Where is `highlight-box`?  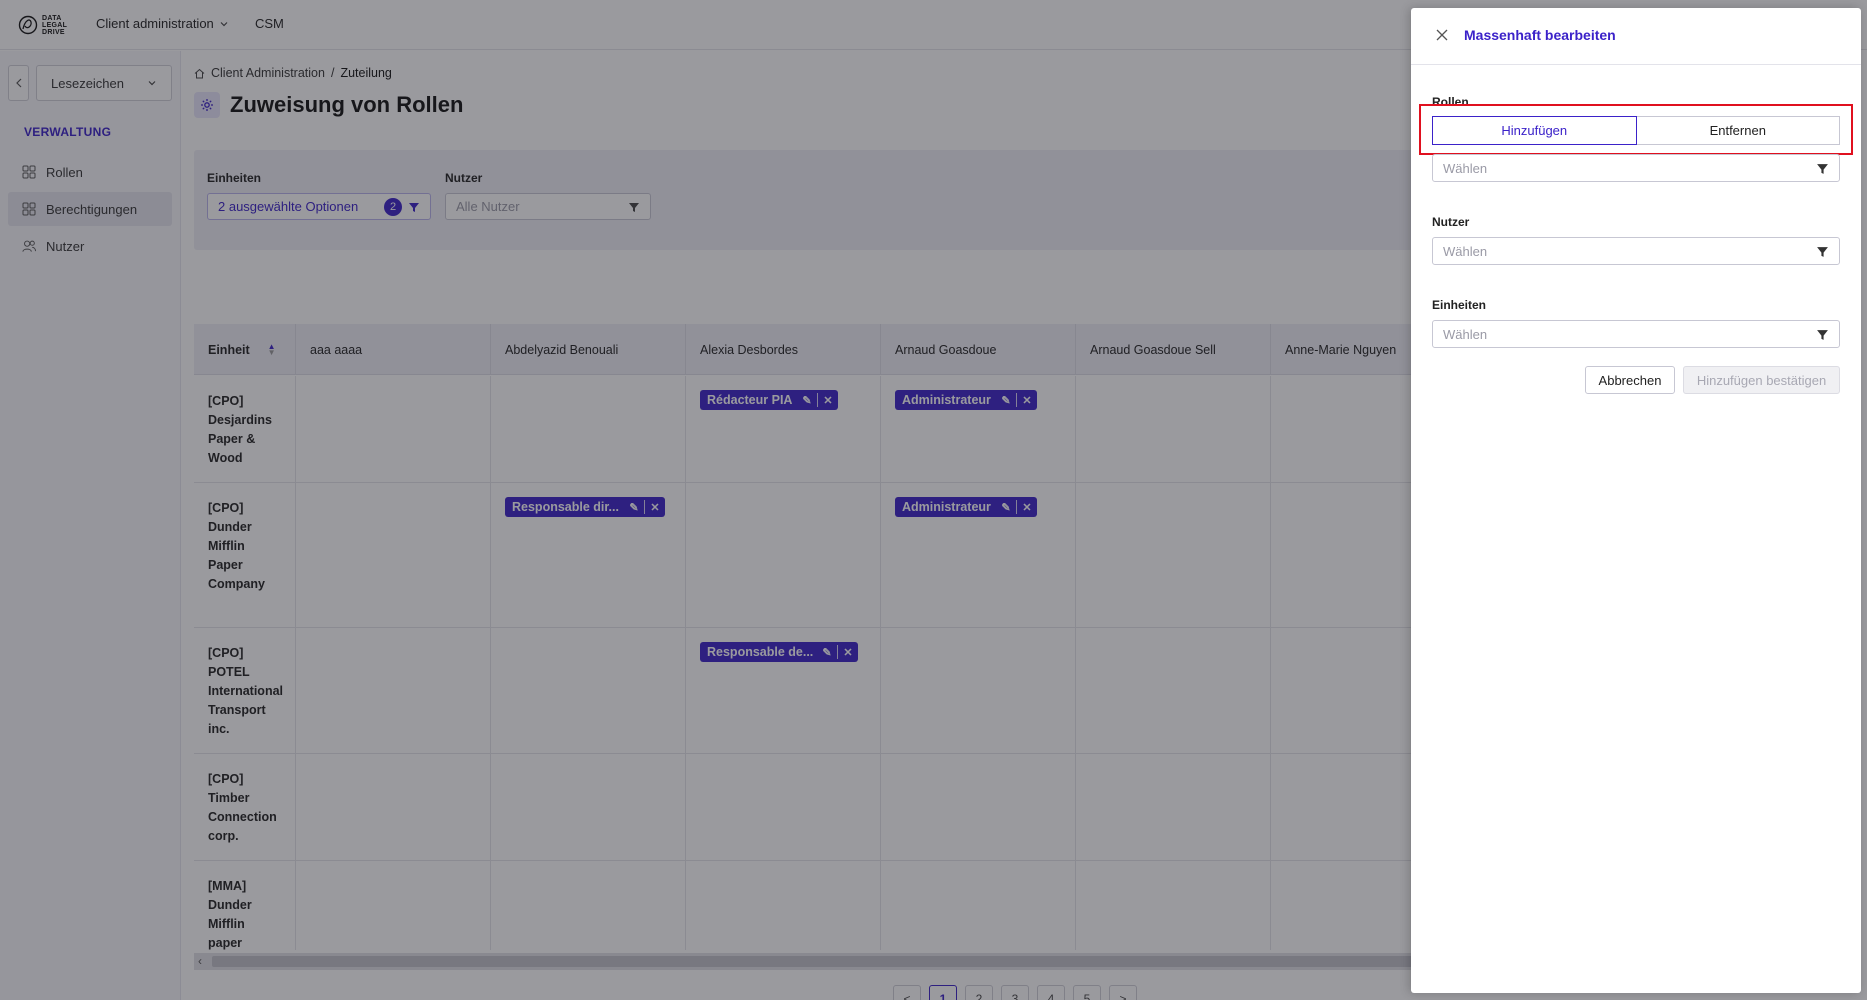
highlight-box is located at coordinates (1636, 129).